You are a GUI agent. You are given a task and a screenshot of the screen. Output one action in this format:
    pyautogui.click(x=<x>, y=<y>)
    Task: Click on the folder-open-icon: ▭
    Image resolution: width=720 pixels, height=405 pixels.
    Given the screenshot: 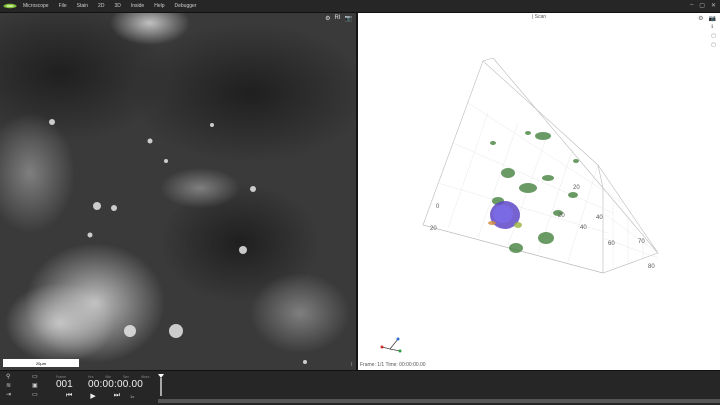 What is the action you would take?
    pyautogui.click(x=37, y=394)
    